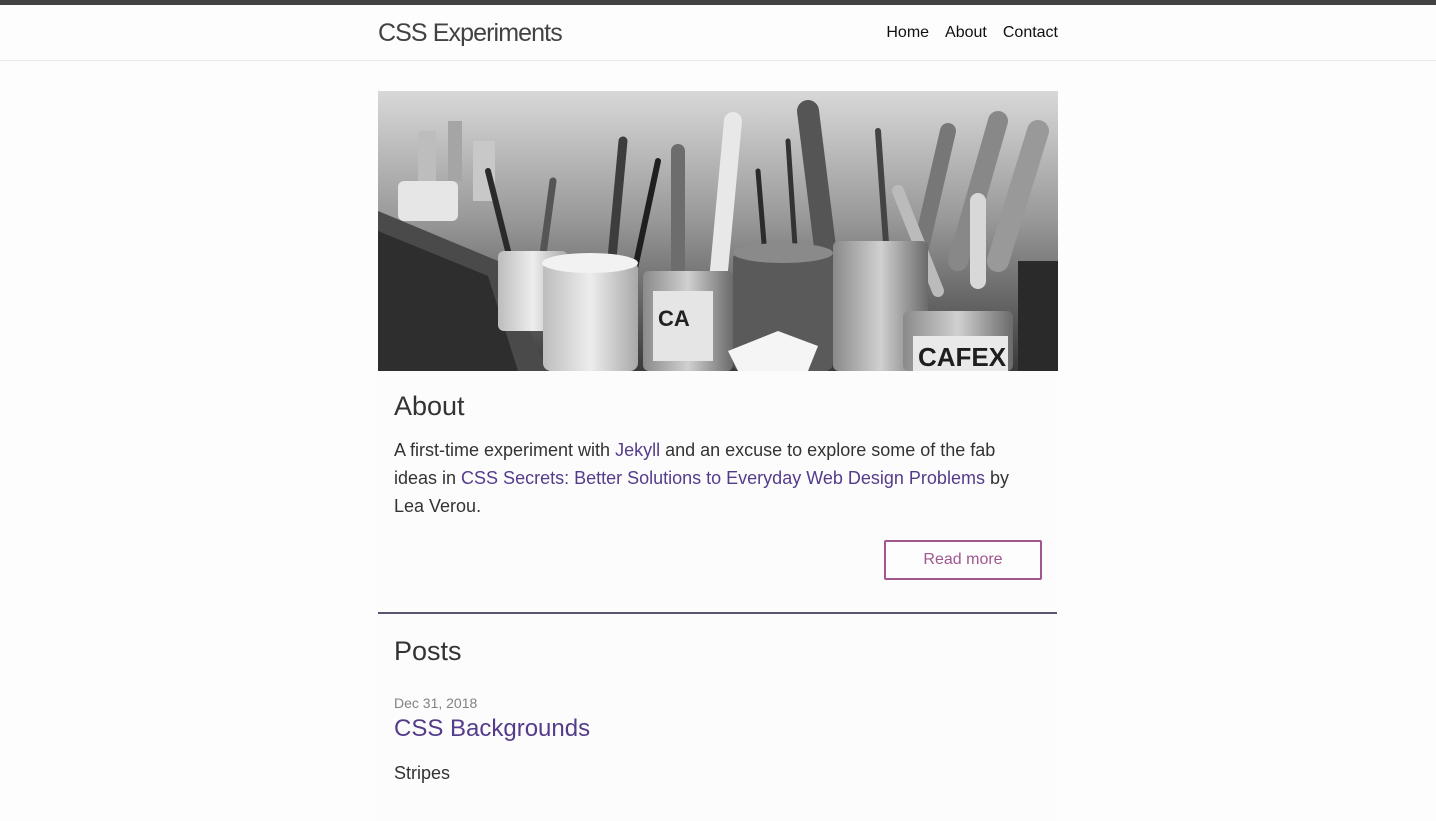 The image size is (1436, 821). What do you see at coordinates (637, 450) in the screenshot?
I see `jekyll-link: Jekyll` at bounding box center [637, 450].